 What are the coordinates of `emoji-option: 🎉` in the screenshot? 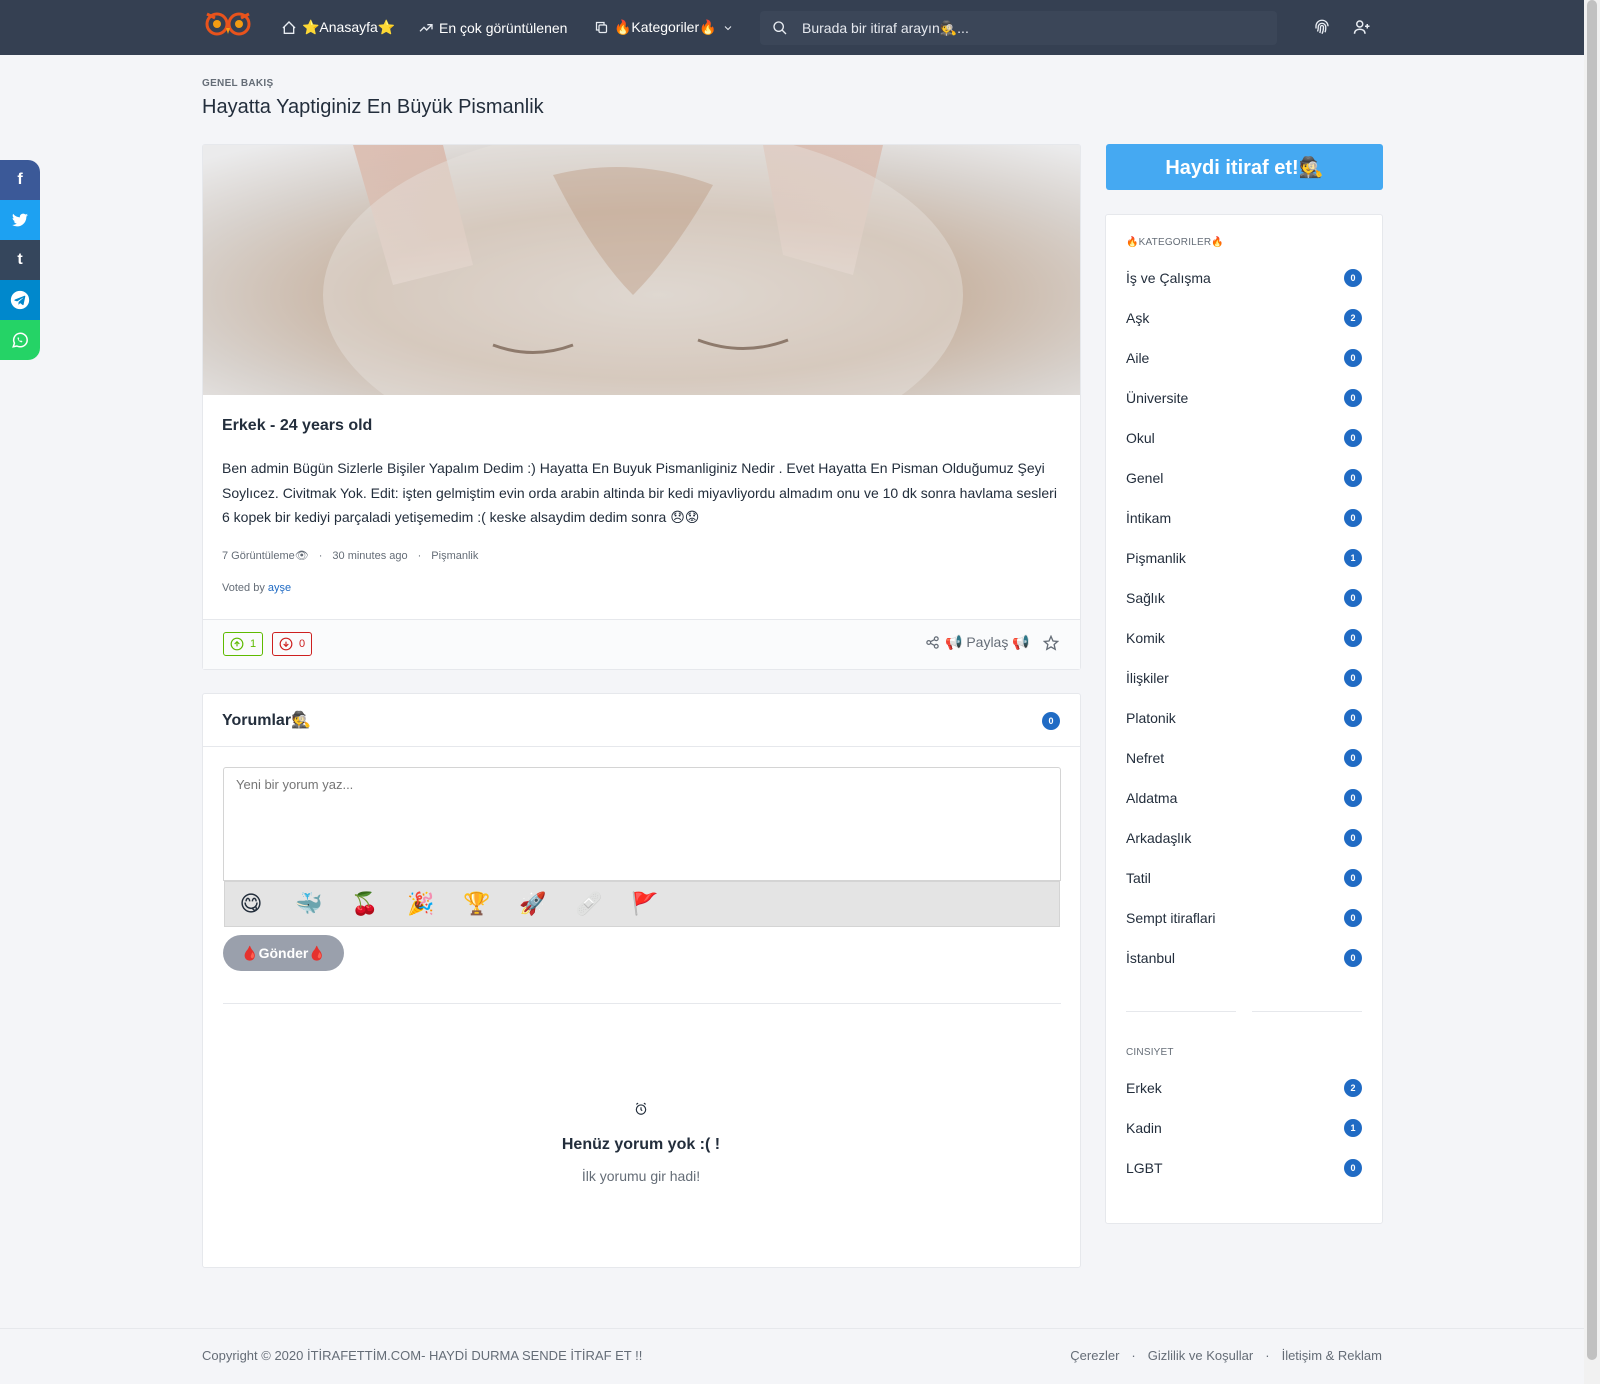 It's located at (420, 904).